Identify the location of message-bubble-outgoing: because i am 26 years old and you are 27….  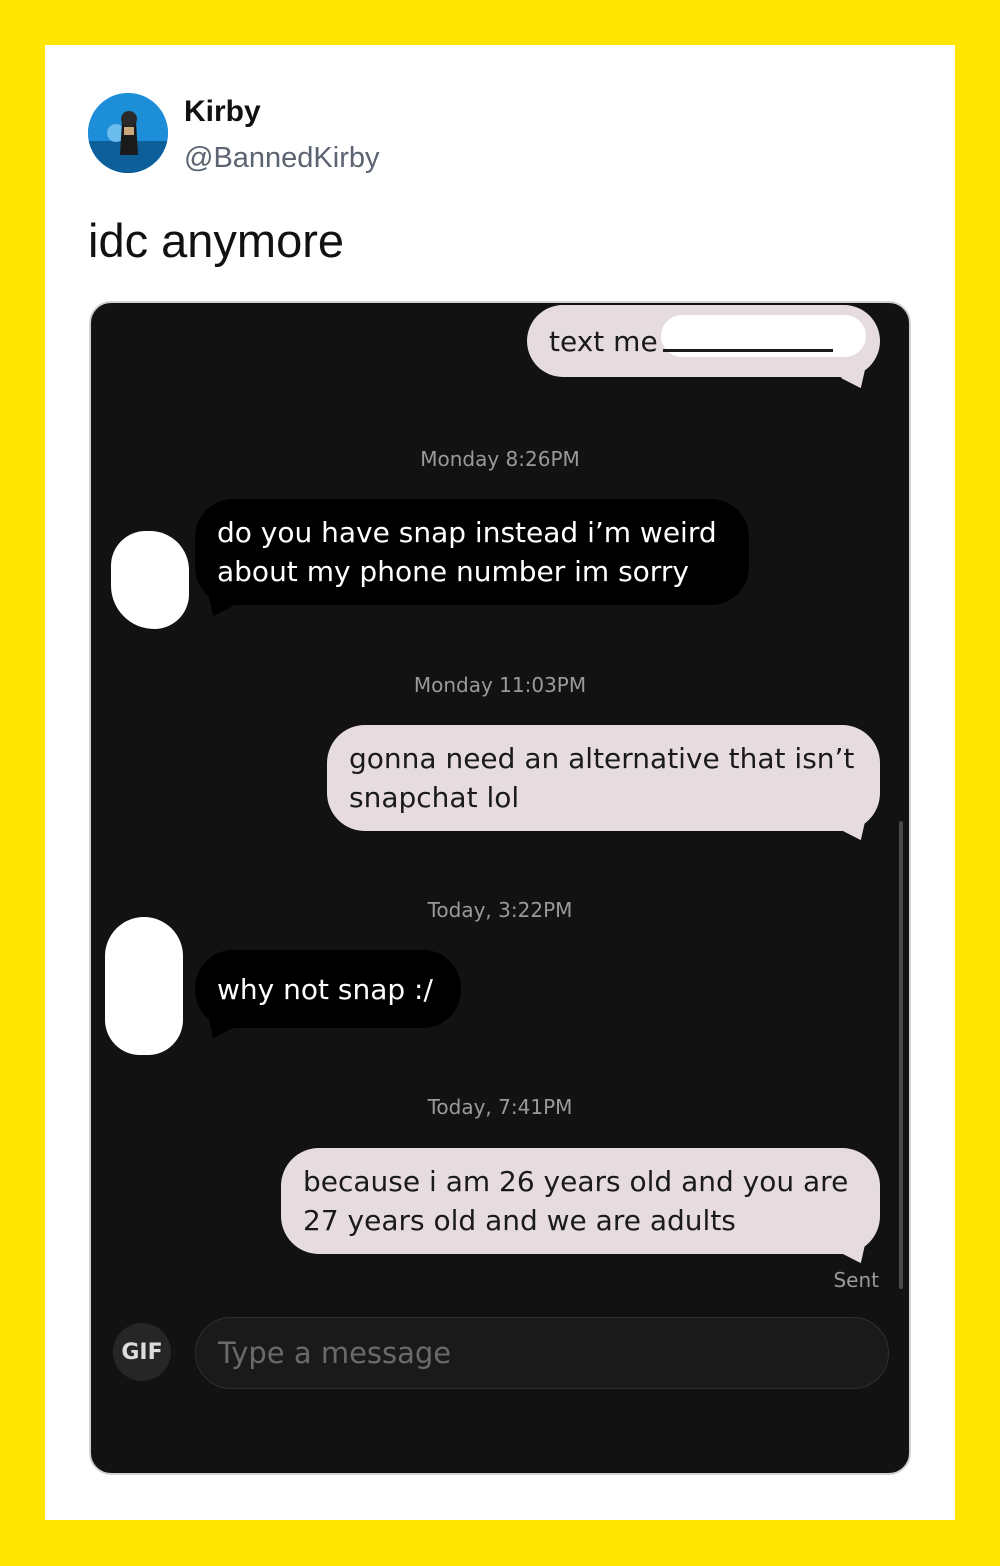
(580, 1201).